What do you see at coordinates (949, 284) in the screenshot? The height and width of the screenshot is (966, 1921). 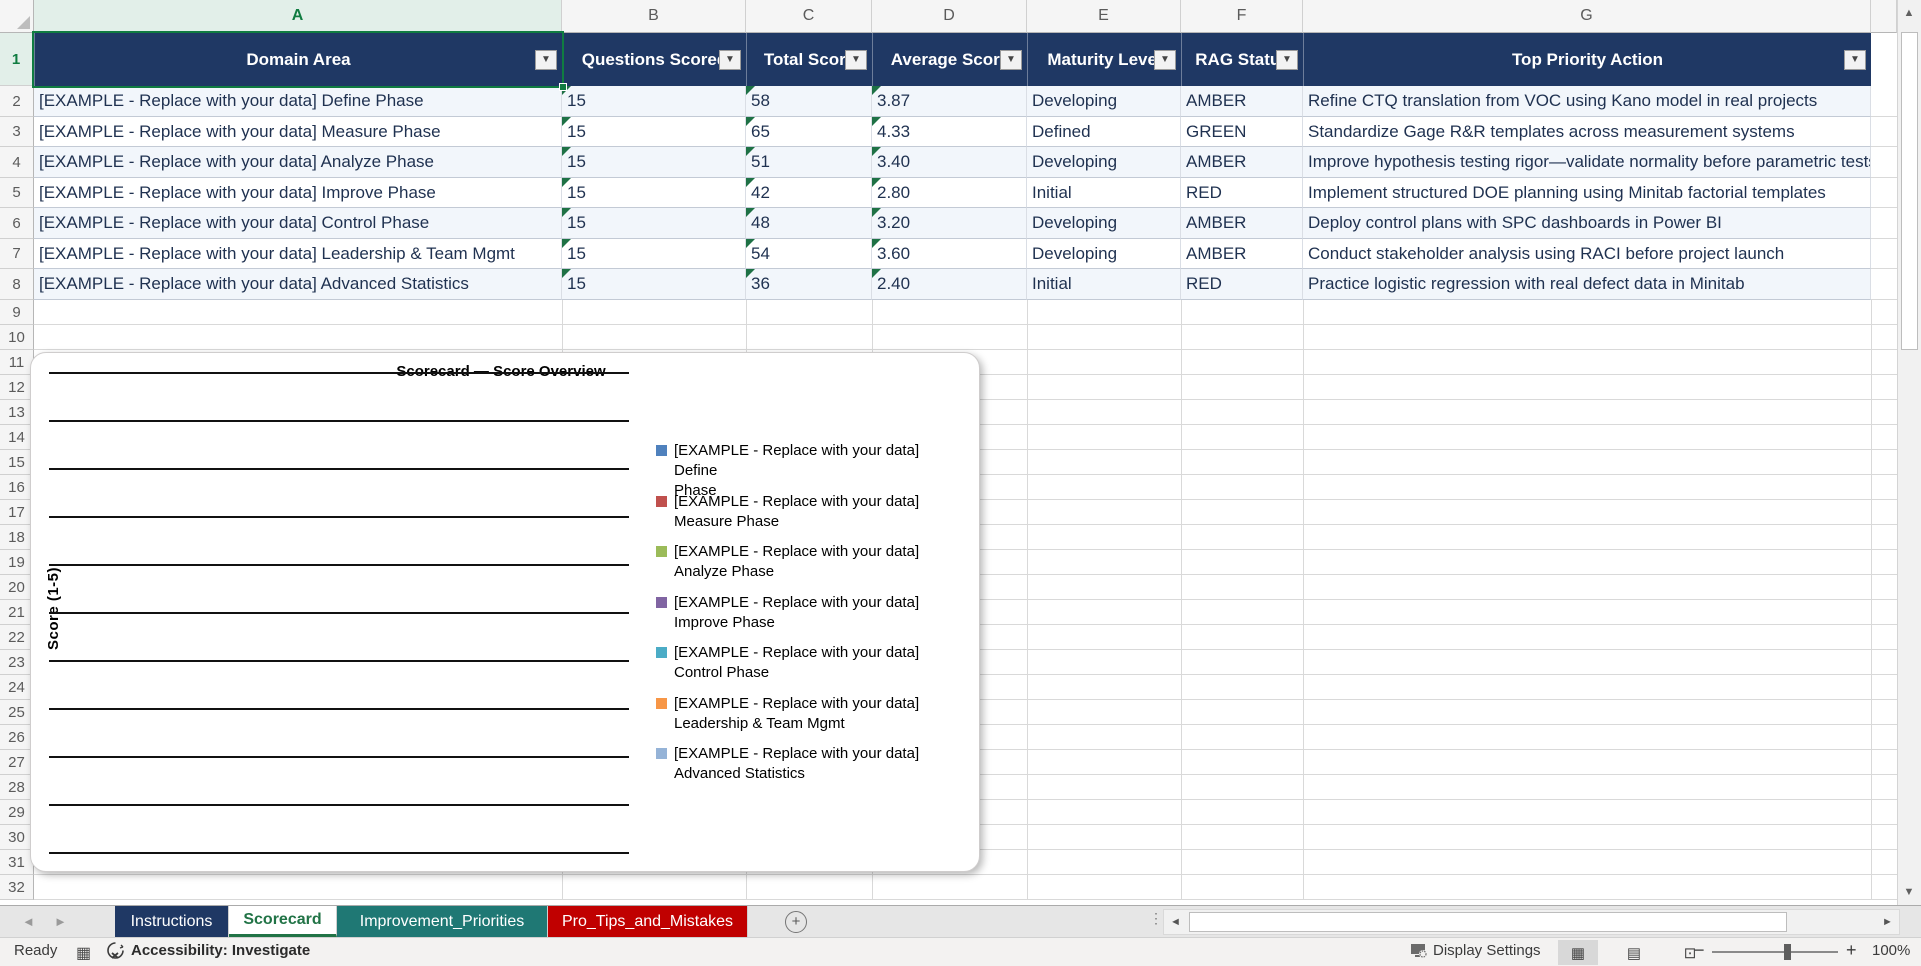 I see `cell-D8: 2.40` at bounding box center [949, 284].